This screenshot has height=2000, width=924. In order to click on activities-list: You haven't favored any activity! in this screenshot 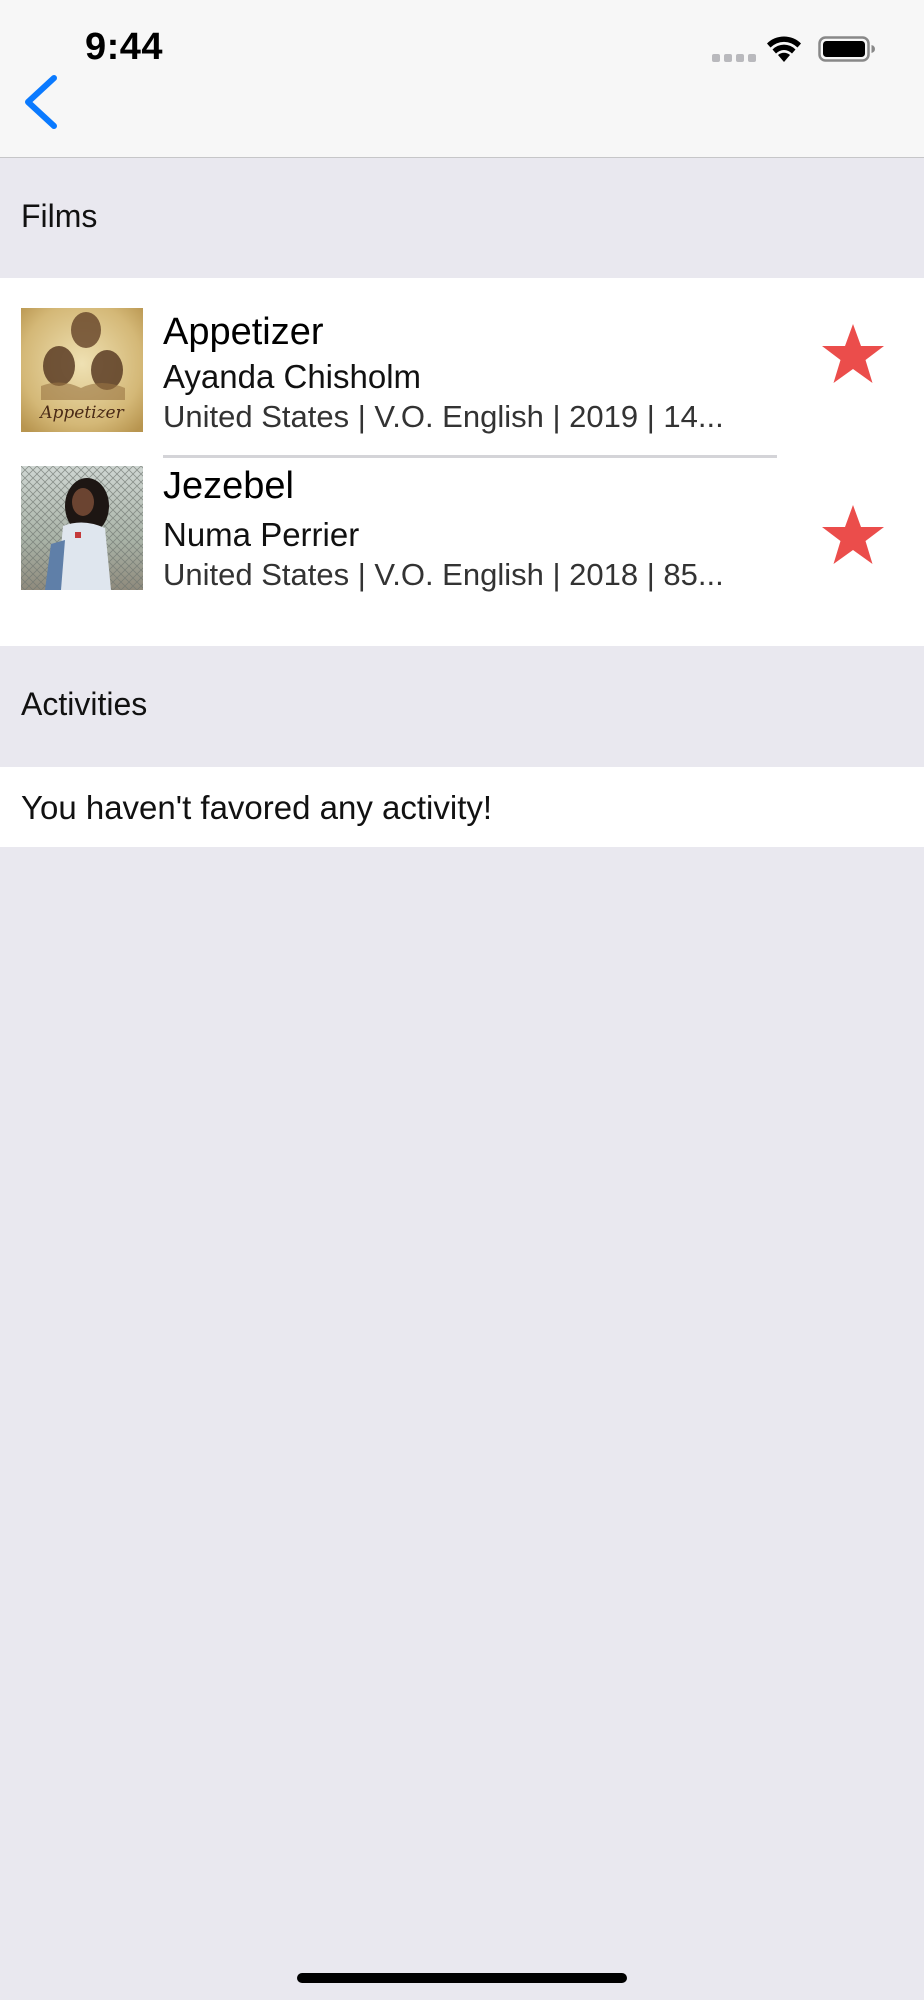, I will do `click(462, 807)`.